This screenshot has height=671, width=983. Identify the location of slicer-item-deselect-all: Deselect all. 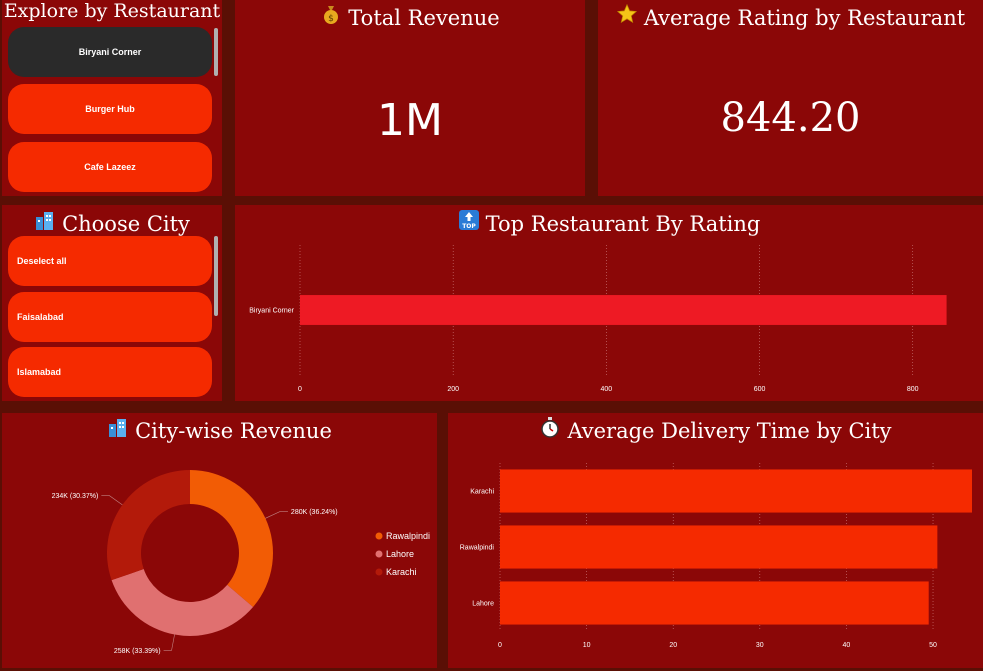
(110, 261).